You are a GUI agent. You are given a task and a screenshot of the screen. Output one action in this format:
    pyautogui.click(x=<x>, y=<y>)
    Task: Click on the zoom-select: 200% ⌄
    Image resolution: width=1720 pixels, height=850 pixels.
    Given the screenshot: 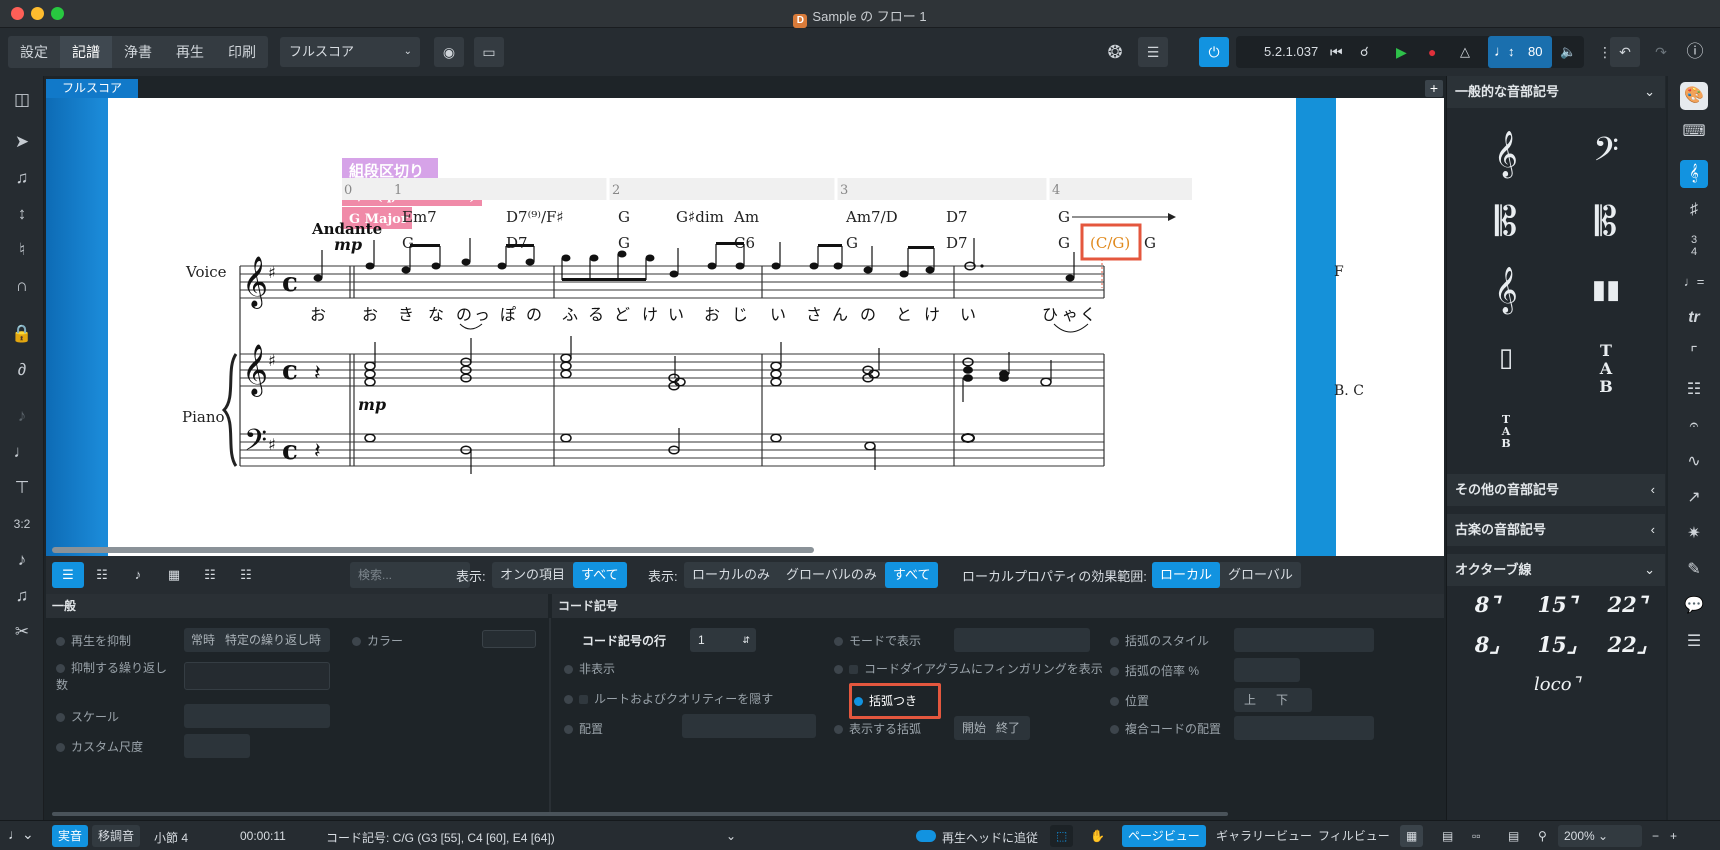 What is the action you would take?
    pyautogui.click(x=1600, y=836)
    